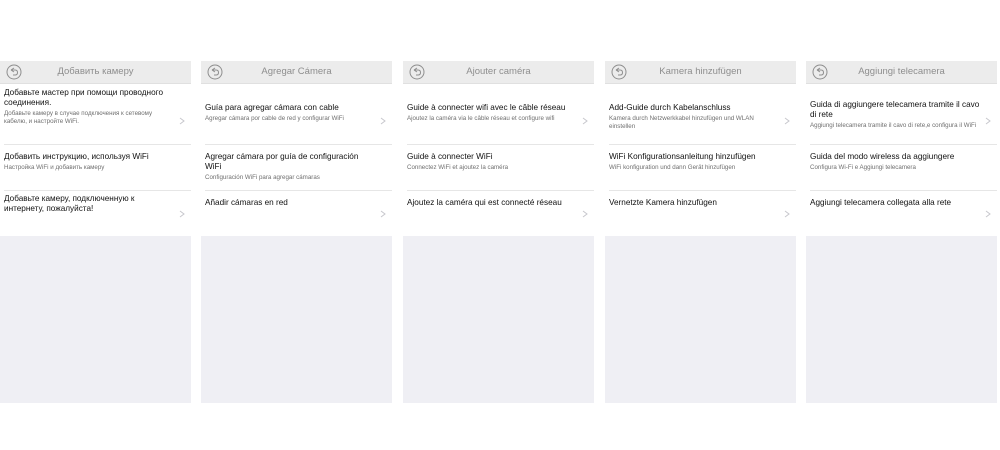  I want to click on item-title: Vernetzte Kamera hinzufügen, so click(663, 202).